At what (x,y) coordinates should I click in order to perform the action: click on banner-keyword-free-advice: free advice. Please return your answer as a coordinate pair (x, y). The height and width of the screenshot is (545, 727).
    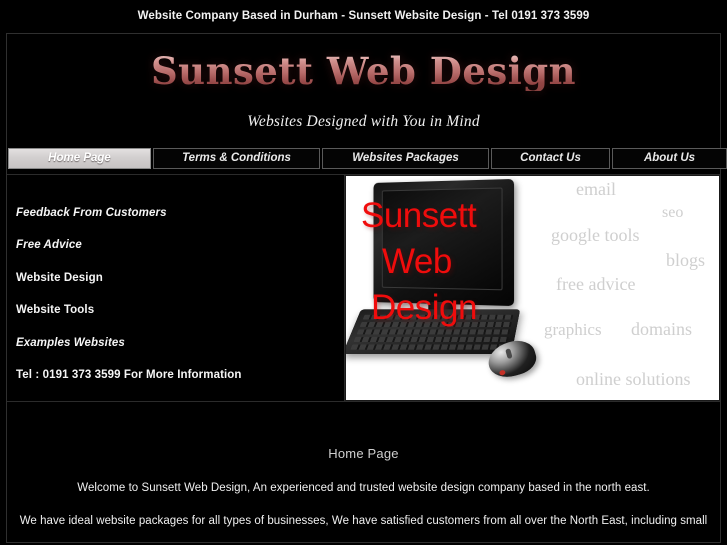
    Looking at the image, I should click on (596, 283).